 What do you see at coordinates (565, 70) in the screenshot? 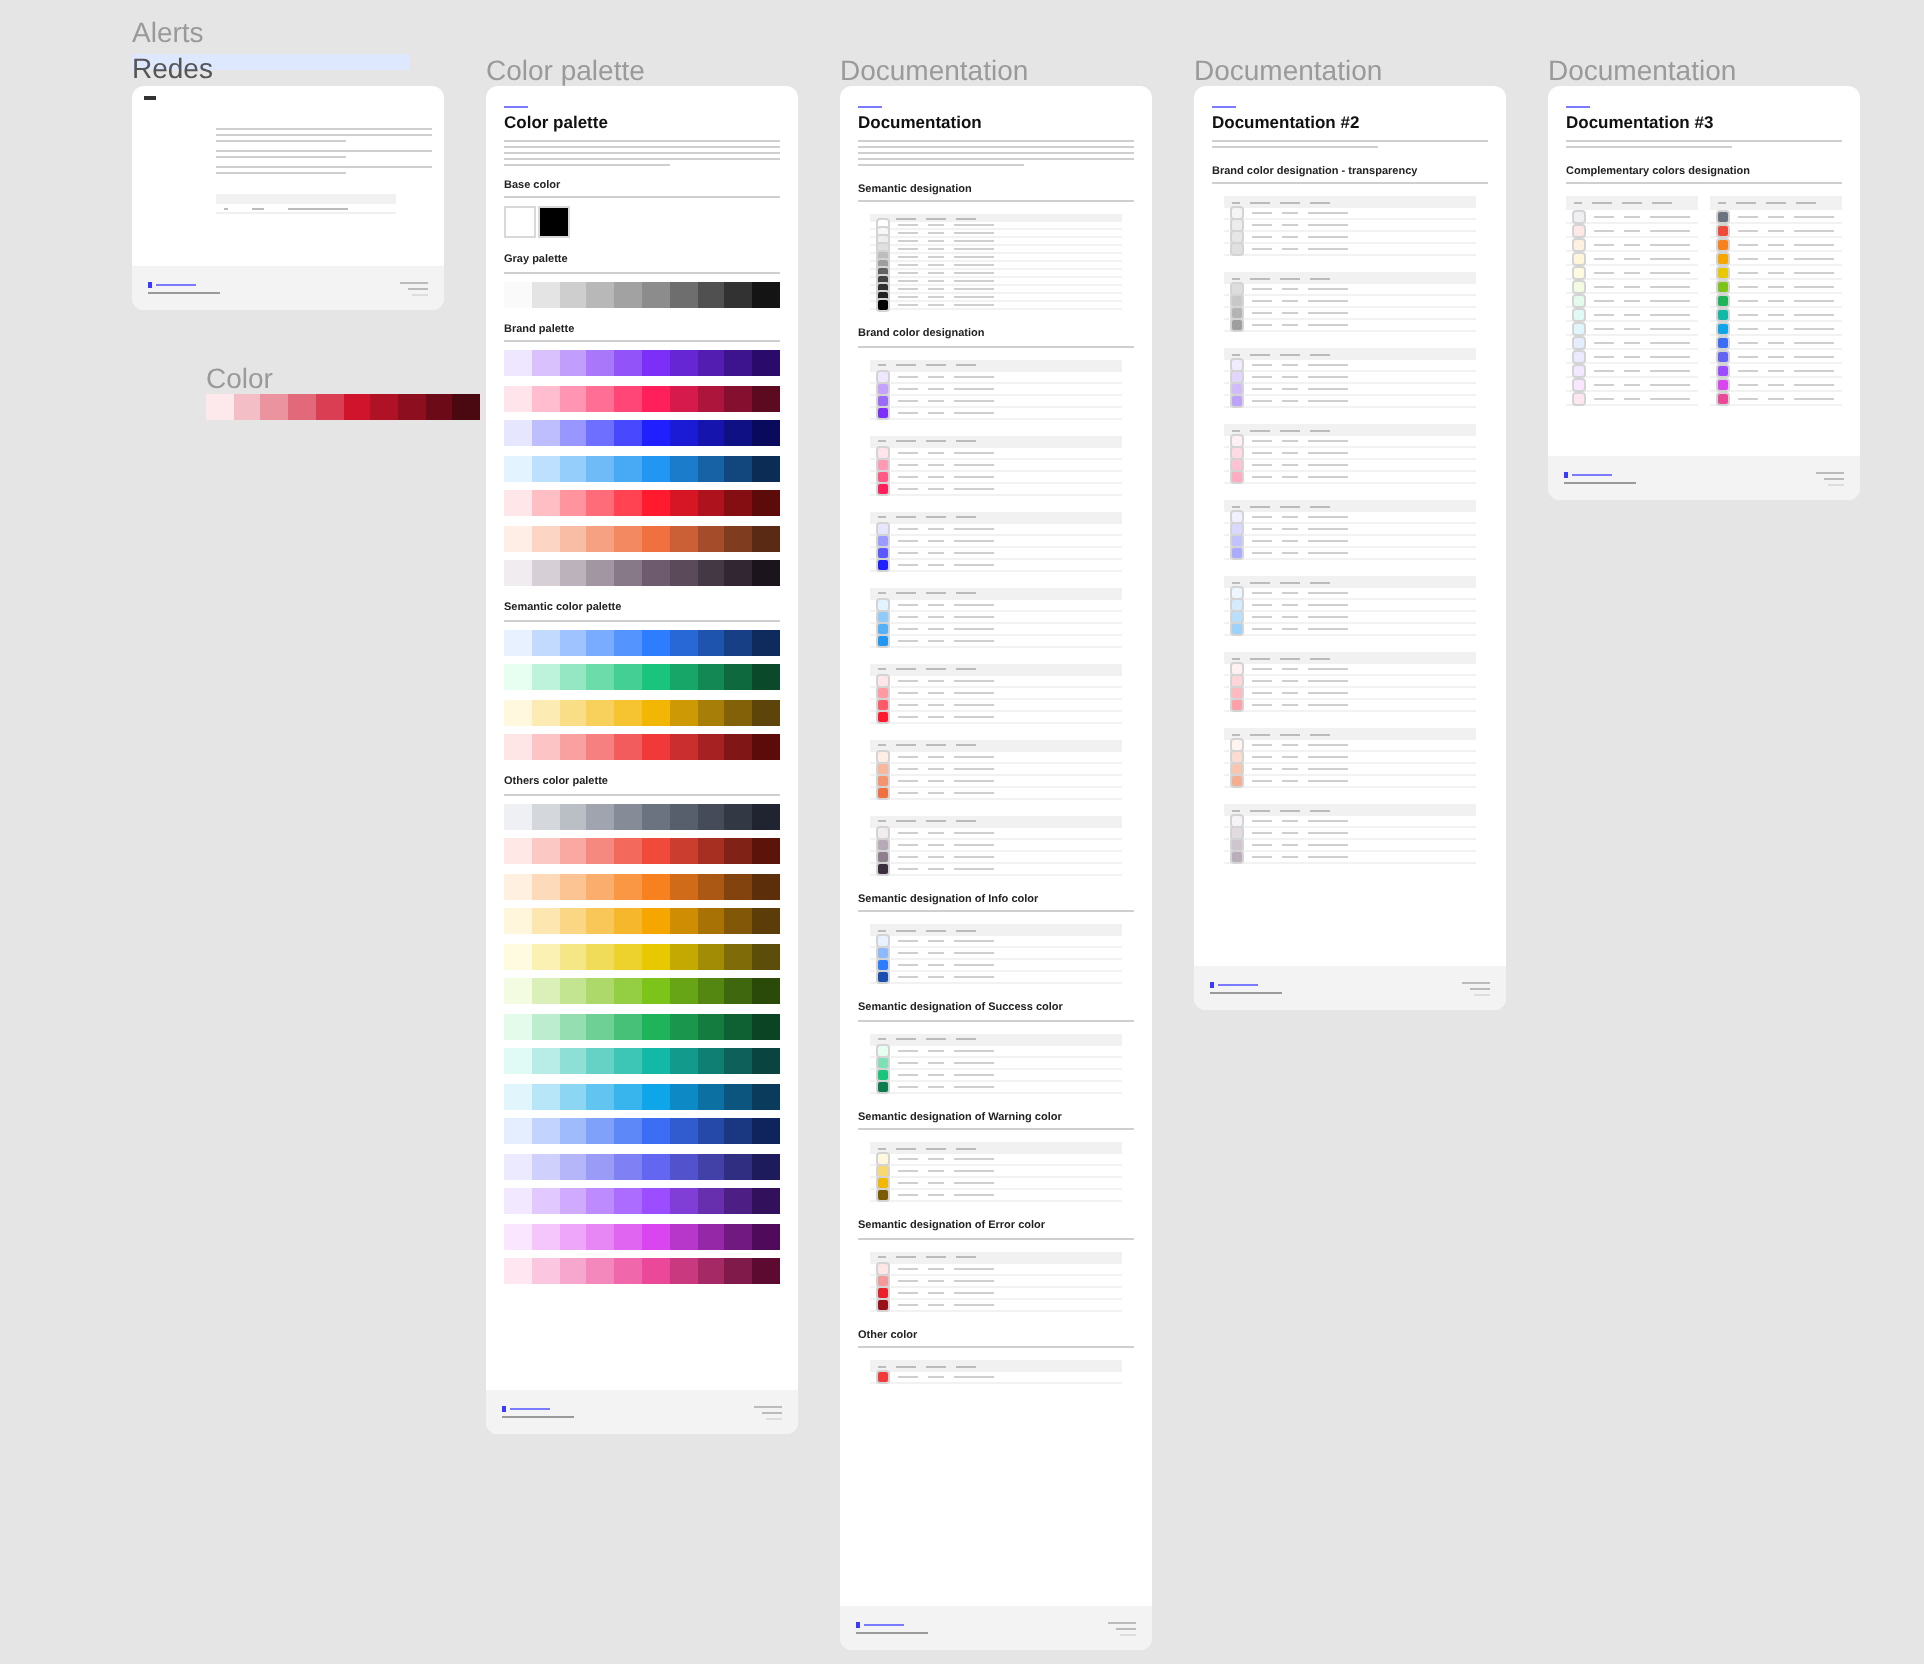
I see `frame-label: Color palette` at bounding box center [565, 70].